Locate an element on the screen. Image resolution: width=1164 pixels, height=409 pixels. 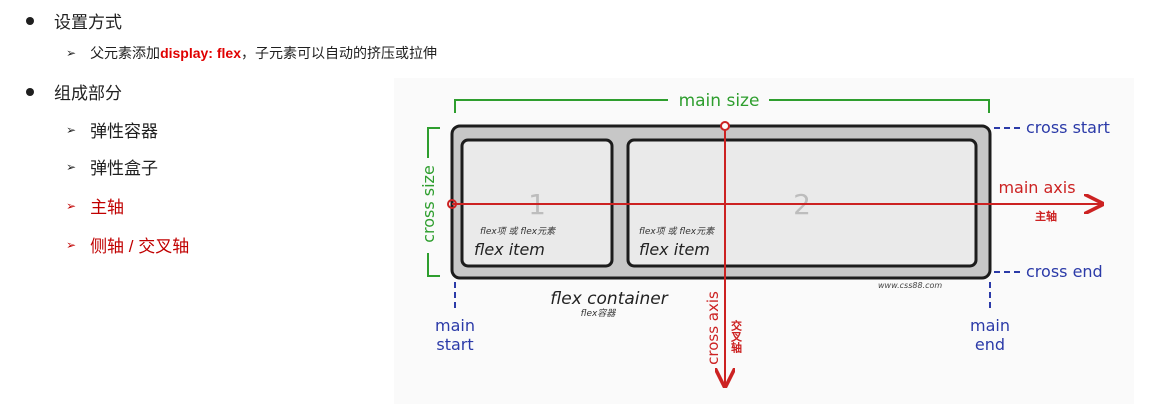
flex-container-label: flex container is located at coordinates (609, 299).